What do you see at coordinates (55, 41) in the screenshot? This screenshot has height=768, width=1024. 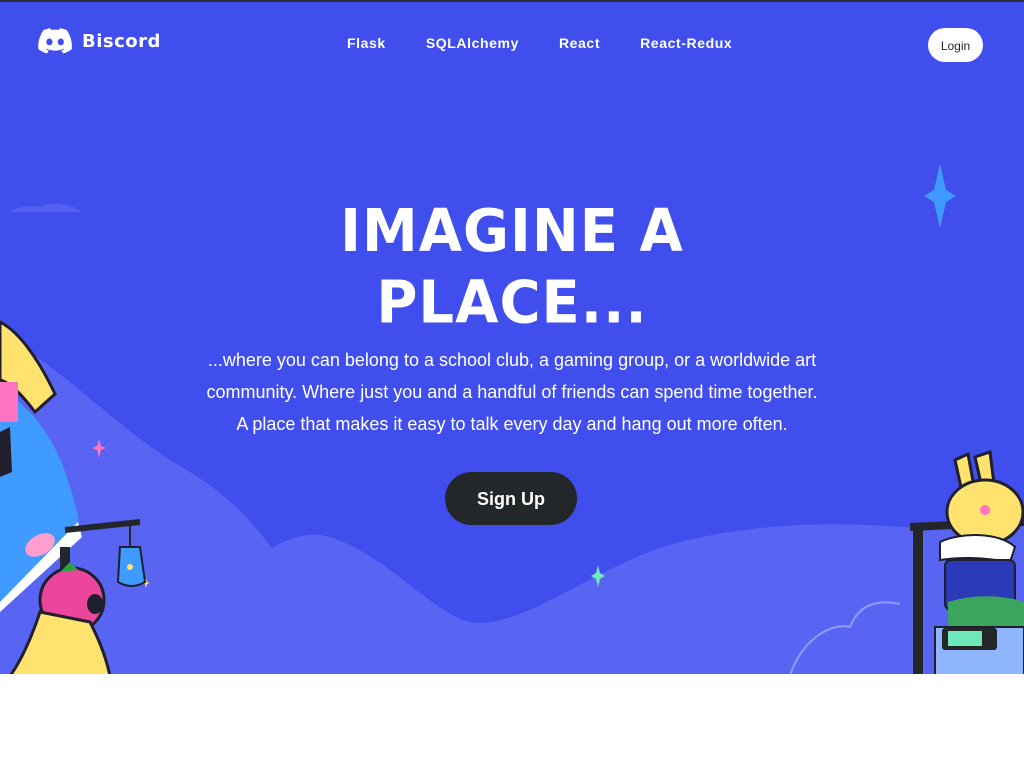 I see `discord-logo-icon` at bounding box center [55, 41].